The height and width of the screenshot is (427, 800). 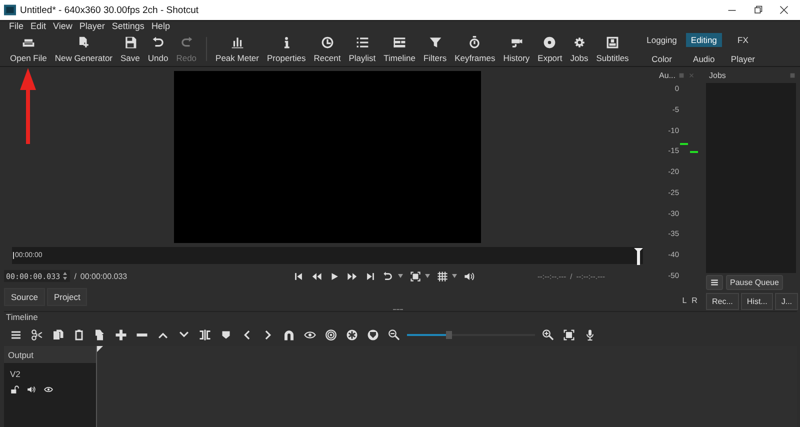 What do you see at coordinates (62, 26) in the screenshot?
I see `menu-item: View` at bounding box center [62, 26].